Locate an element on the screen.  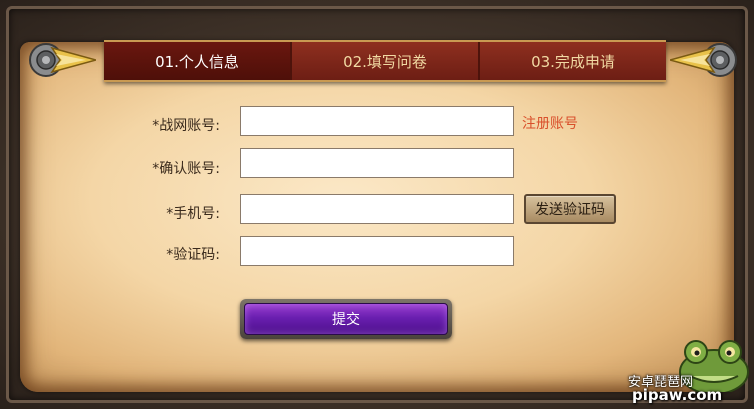
right-arrow-ornament-icon is located at coordinates (703, 60).